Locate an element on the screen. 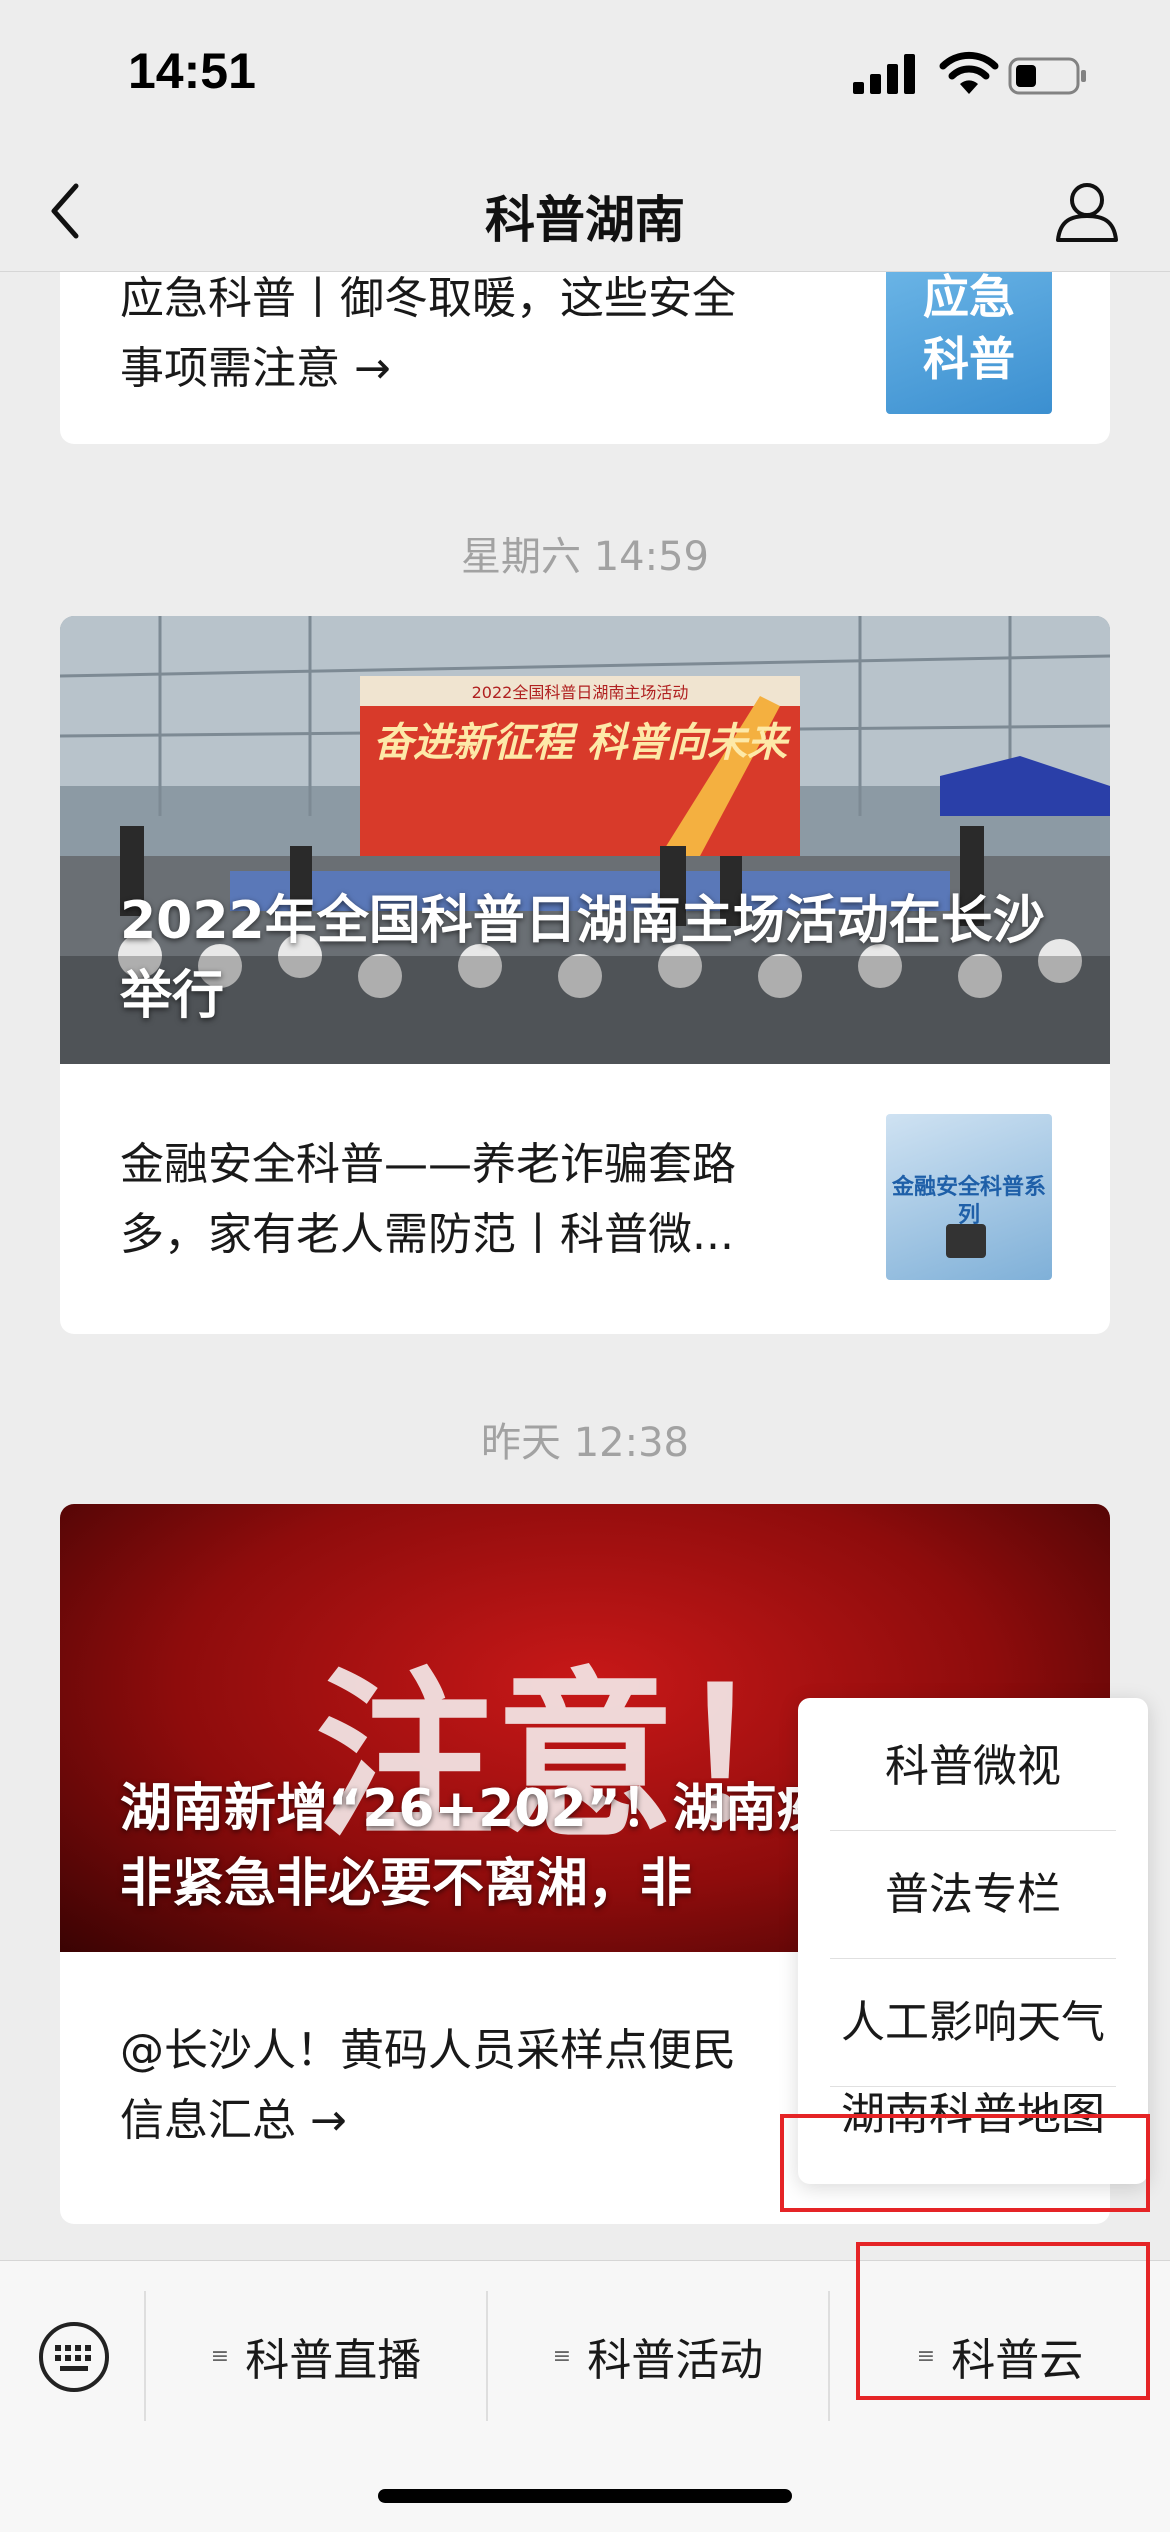  menu-tab: ≡ 科普直播 is located at coordinates (316, 2356).